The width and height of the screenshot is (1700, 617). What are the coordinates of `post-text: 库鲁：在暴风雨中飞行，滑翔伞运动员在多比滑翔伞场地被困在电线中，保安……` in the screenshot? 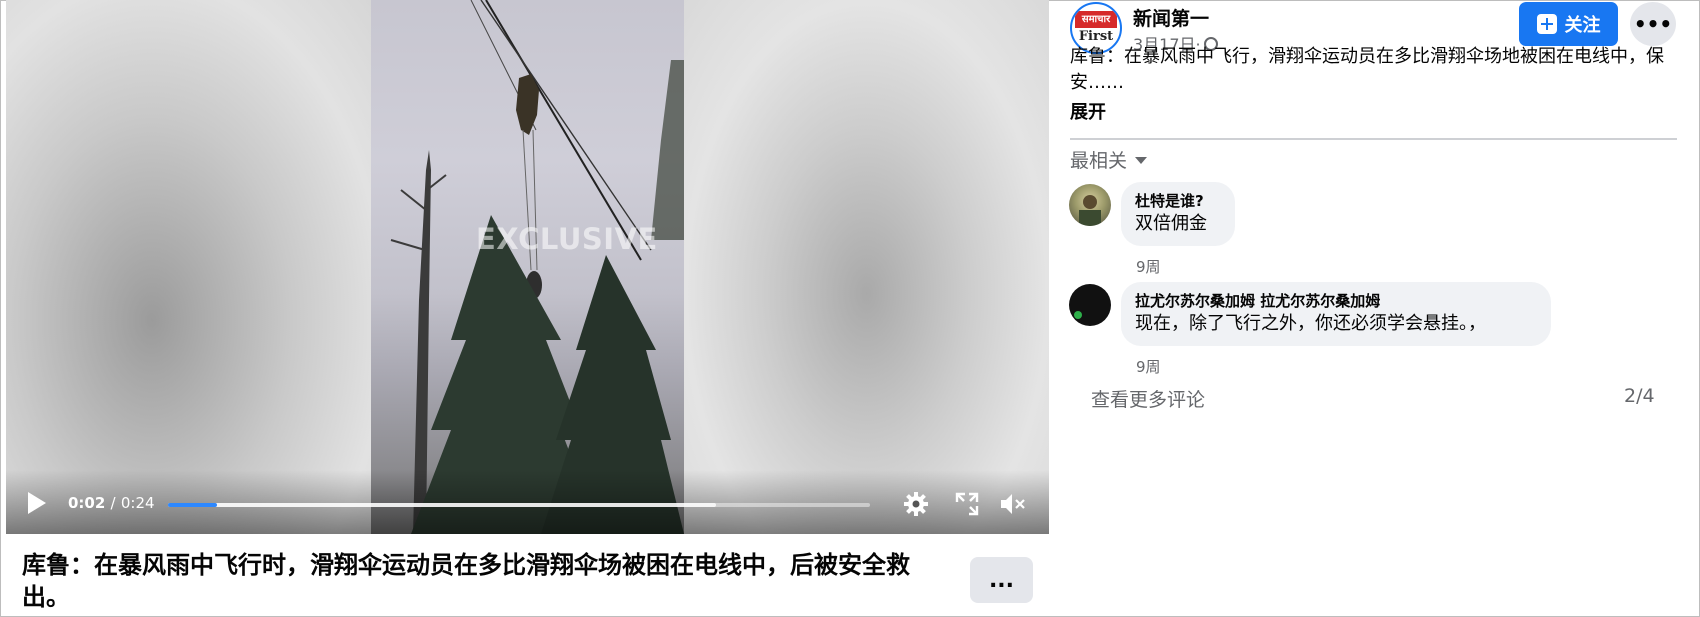 It's located at (1367, 69).